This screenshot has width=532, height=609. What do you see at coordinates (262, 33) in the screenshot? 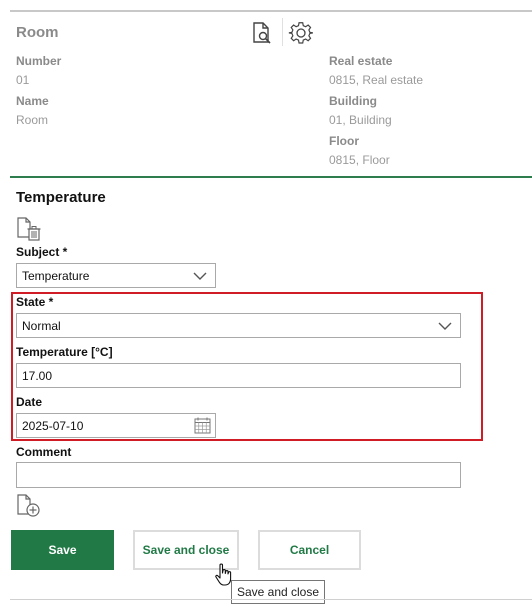
I see `document-search-icon` at bounding box center [262, 33].